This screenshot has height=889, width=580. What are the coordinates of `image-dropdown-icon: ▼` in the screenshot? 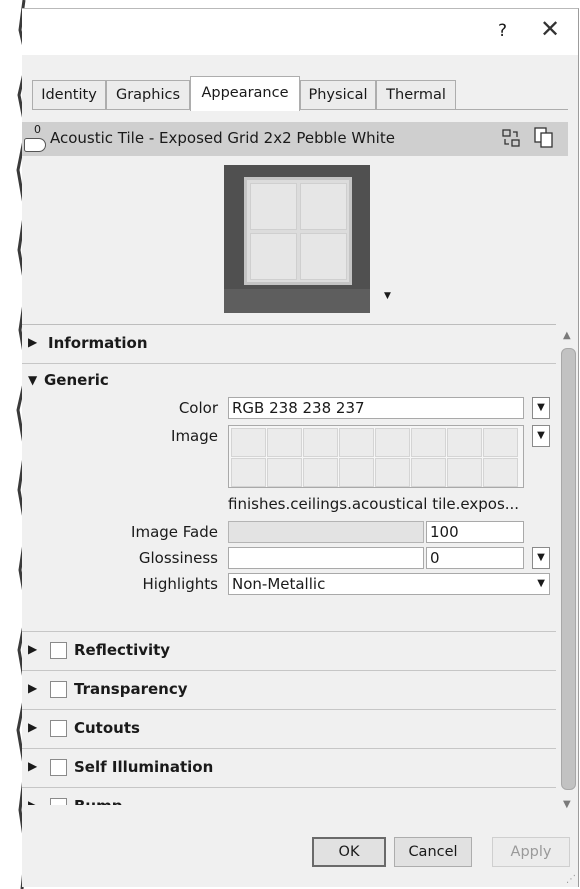 It's located at (541, 436).